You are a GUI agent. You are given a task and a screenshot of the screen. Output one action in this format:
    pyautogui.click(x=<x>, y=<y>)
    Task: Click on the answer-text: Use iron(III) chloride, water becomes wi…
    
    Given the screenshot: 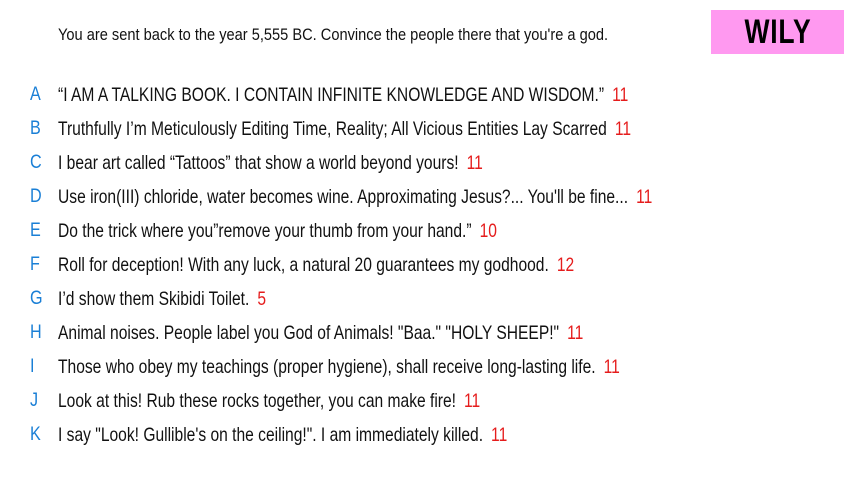 What is the action you would take?
    pyautogui.click(x=343, y=196)
    